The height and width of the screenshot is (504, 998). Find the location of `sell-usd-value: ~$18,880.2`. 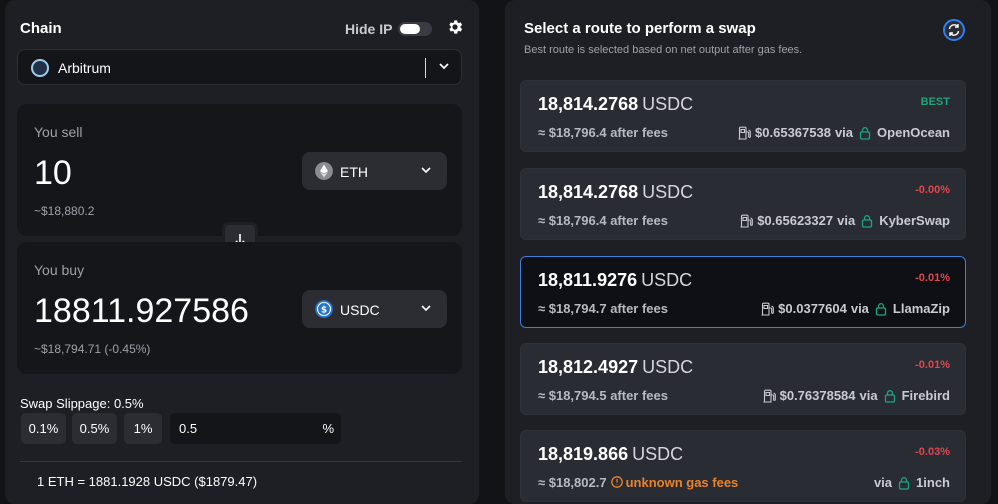

sell-usd-value: ~$18,880.2 is located at coordinates (64, 211).